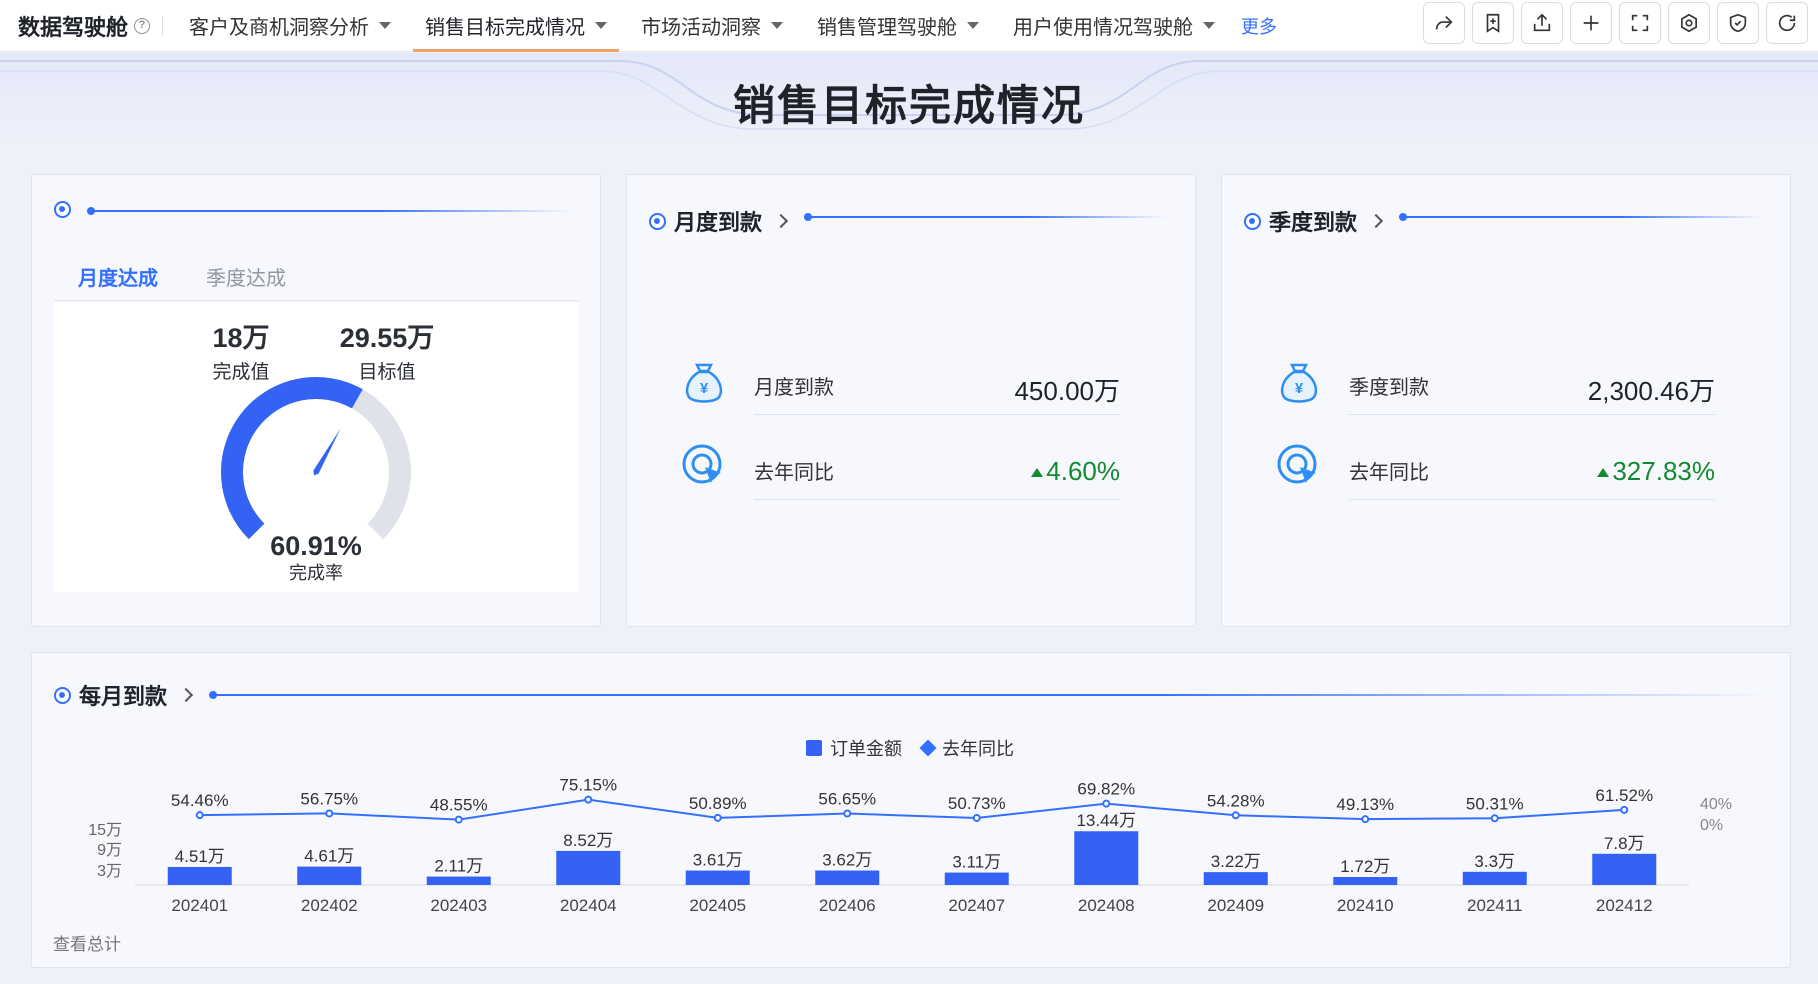 The height and width of the screenshot is (984, 1818). I want to click on brand: 数据驾驶舱 ?, so click(75, 26).